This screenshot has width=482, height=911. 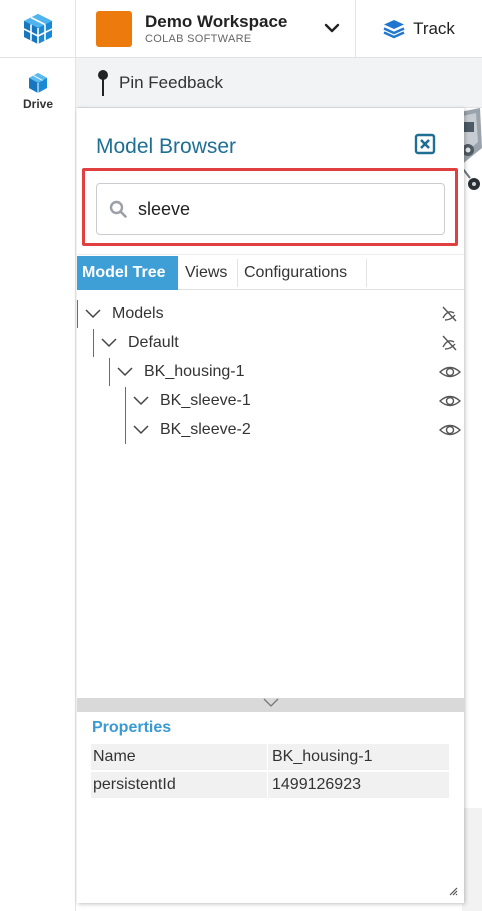 What do you see at coordinates (270, 343) in the screenshot?
I see `tree-row: Default` at bounding box center [270, 343].